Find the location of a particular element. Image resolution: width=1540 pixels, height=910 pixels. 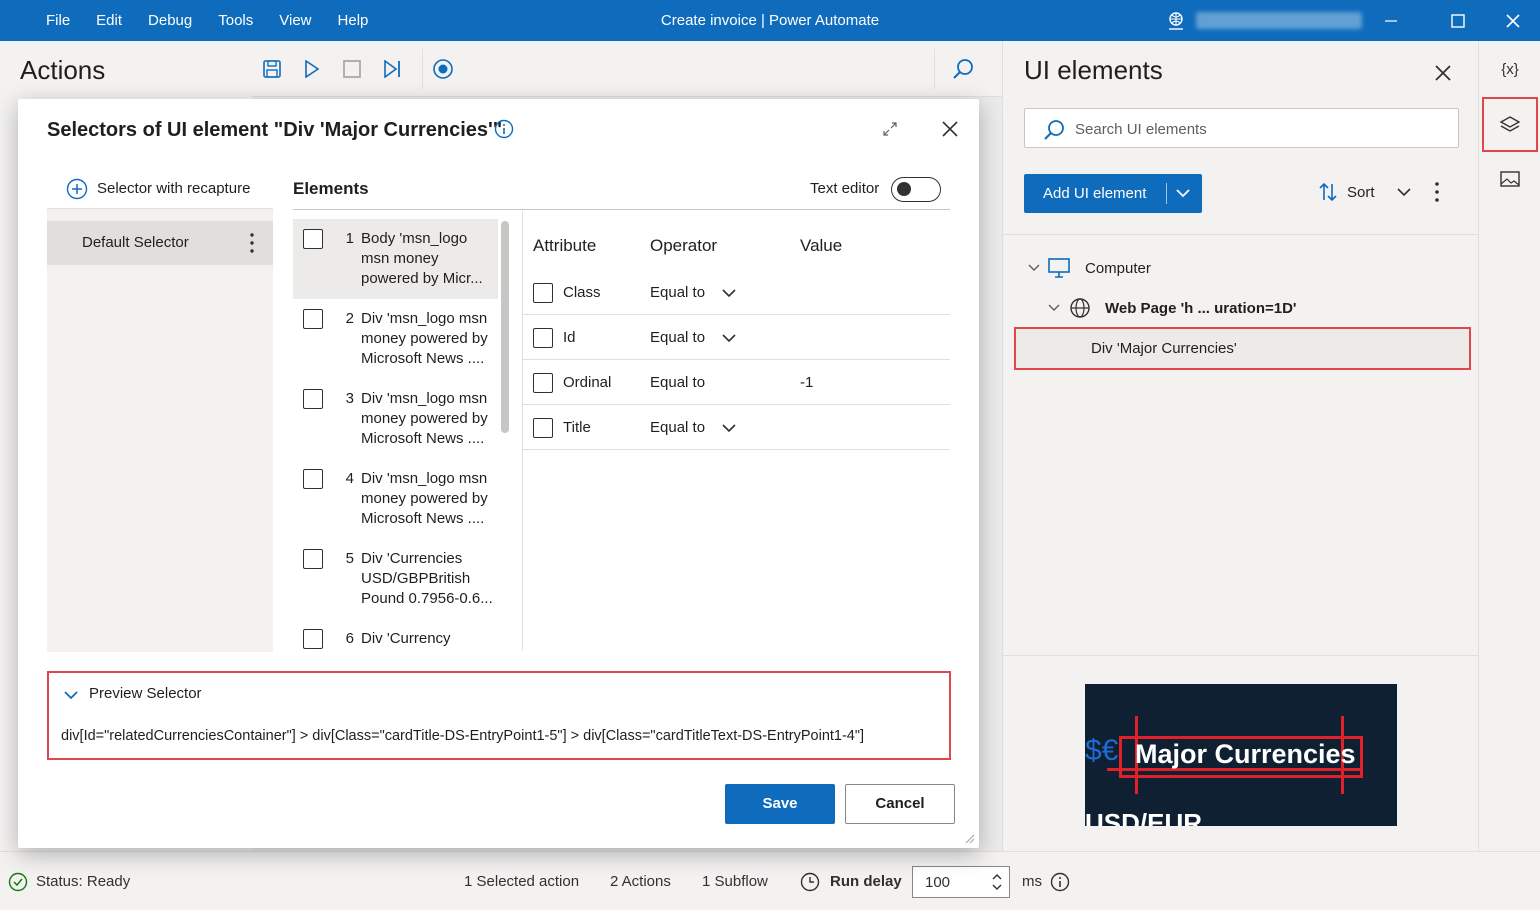

image-icon is located at coordinates (1510, 179).